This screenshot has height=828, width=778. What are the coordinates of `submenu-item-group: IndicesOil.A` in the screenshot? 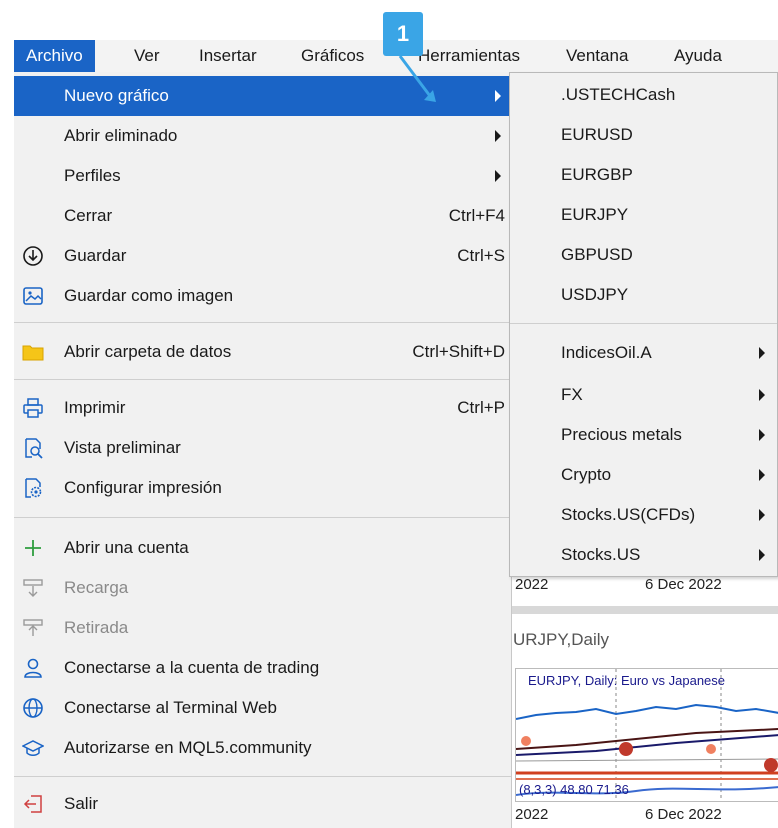 It's located at (643, 353).